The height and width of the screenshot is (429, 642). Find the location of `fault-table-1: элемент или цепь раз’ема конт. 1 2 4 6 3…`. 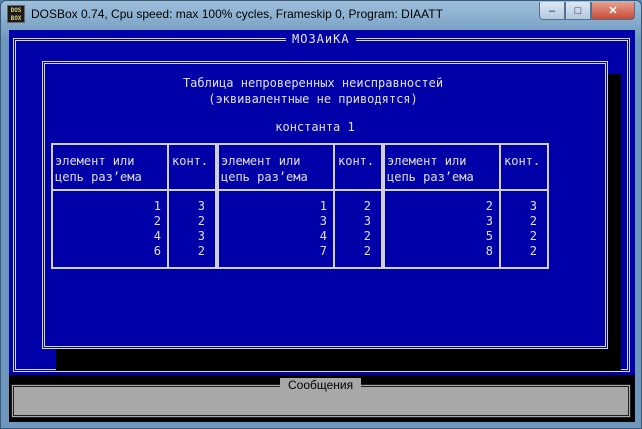

fault-table-1: элемент или цепь раз’ема конт. 1 2 4 6 3… is located at coordinates (134, 206).